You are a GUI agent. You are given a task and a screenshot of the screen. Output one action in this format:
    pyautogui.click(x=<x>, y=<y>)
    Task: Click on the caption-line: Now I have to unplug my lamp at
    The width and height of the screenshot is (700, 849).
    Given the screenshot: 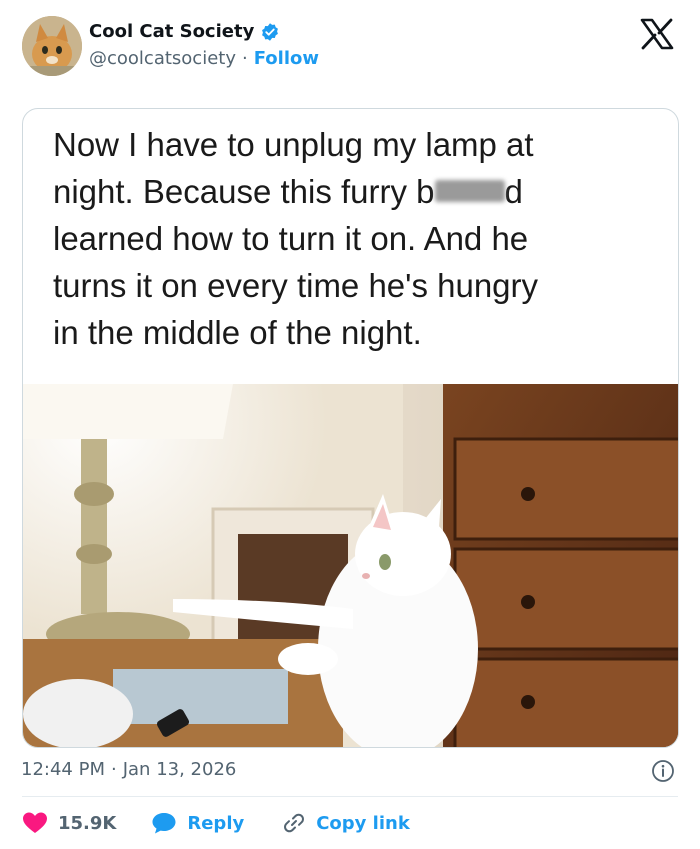 What is the action you would take?
    pyautogui.click(x=293, y=144)
    